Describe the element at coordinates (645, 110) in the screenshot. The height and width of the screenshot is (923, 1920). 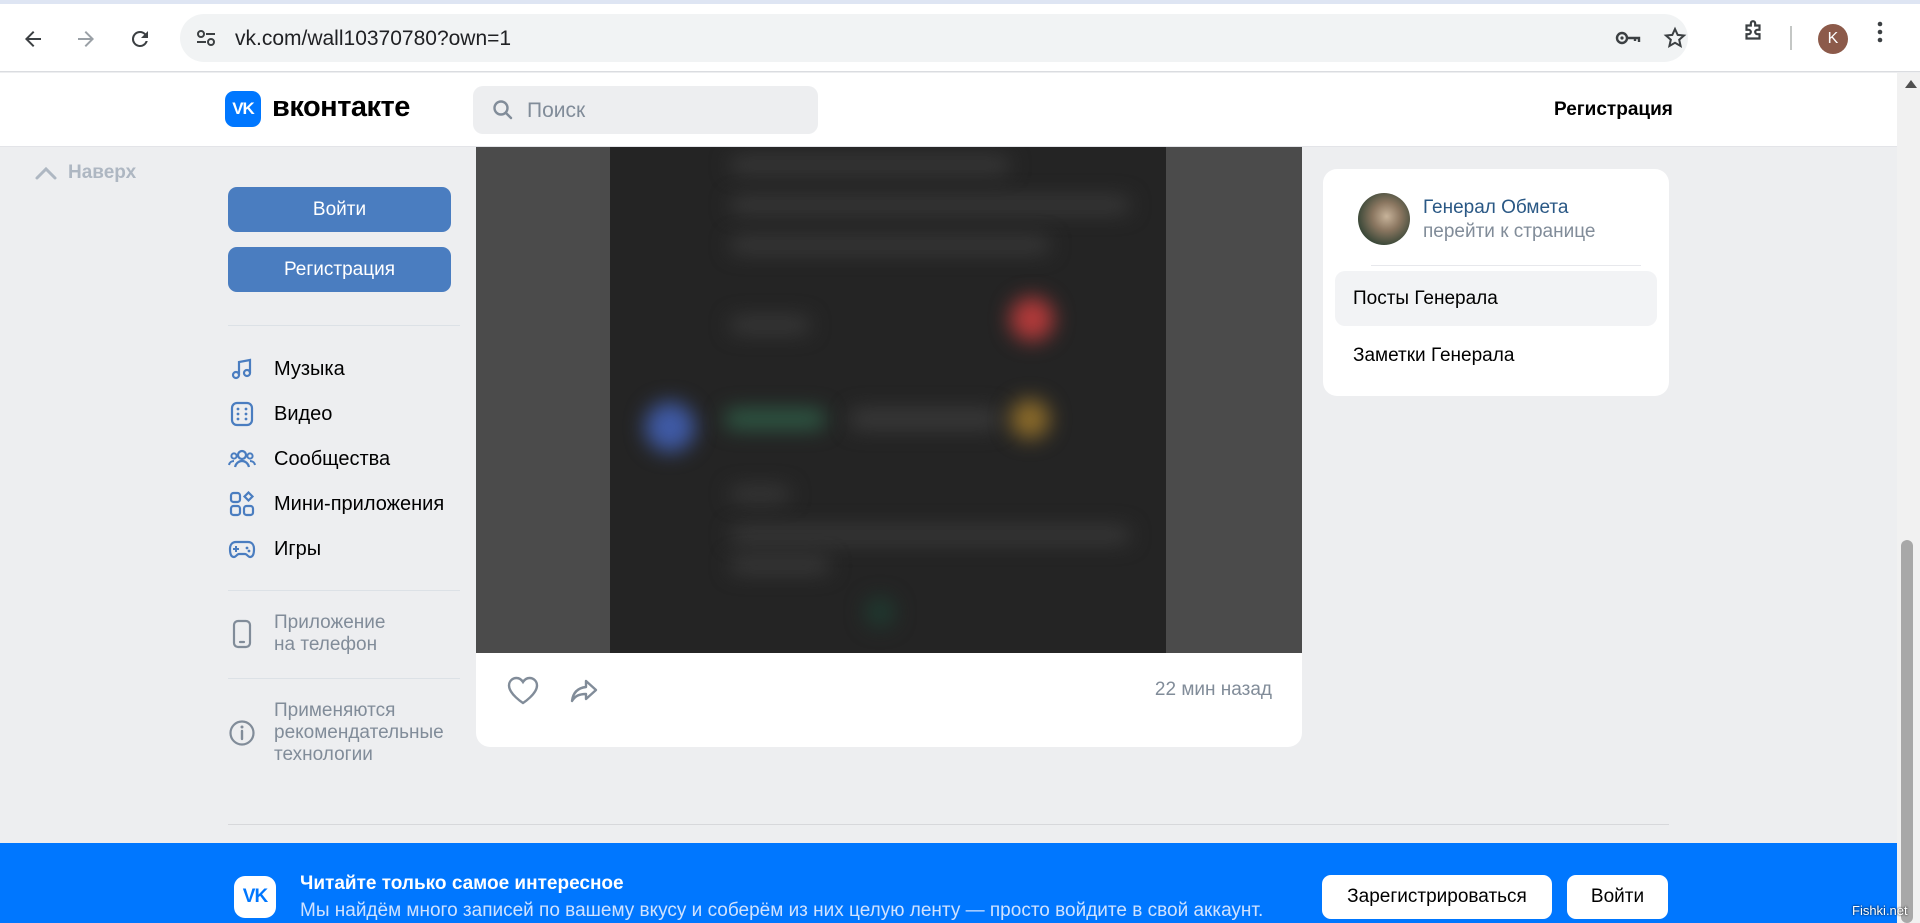
I see `search-input: Поиск` at that location.